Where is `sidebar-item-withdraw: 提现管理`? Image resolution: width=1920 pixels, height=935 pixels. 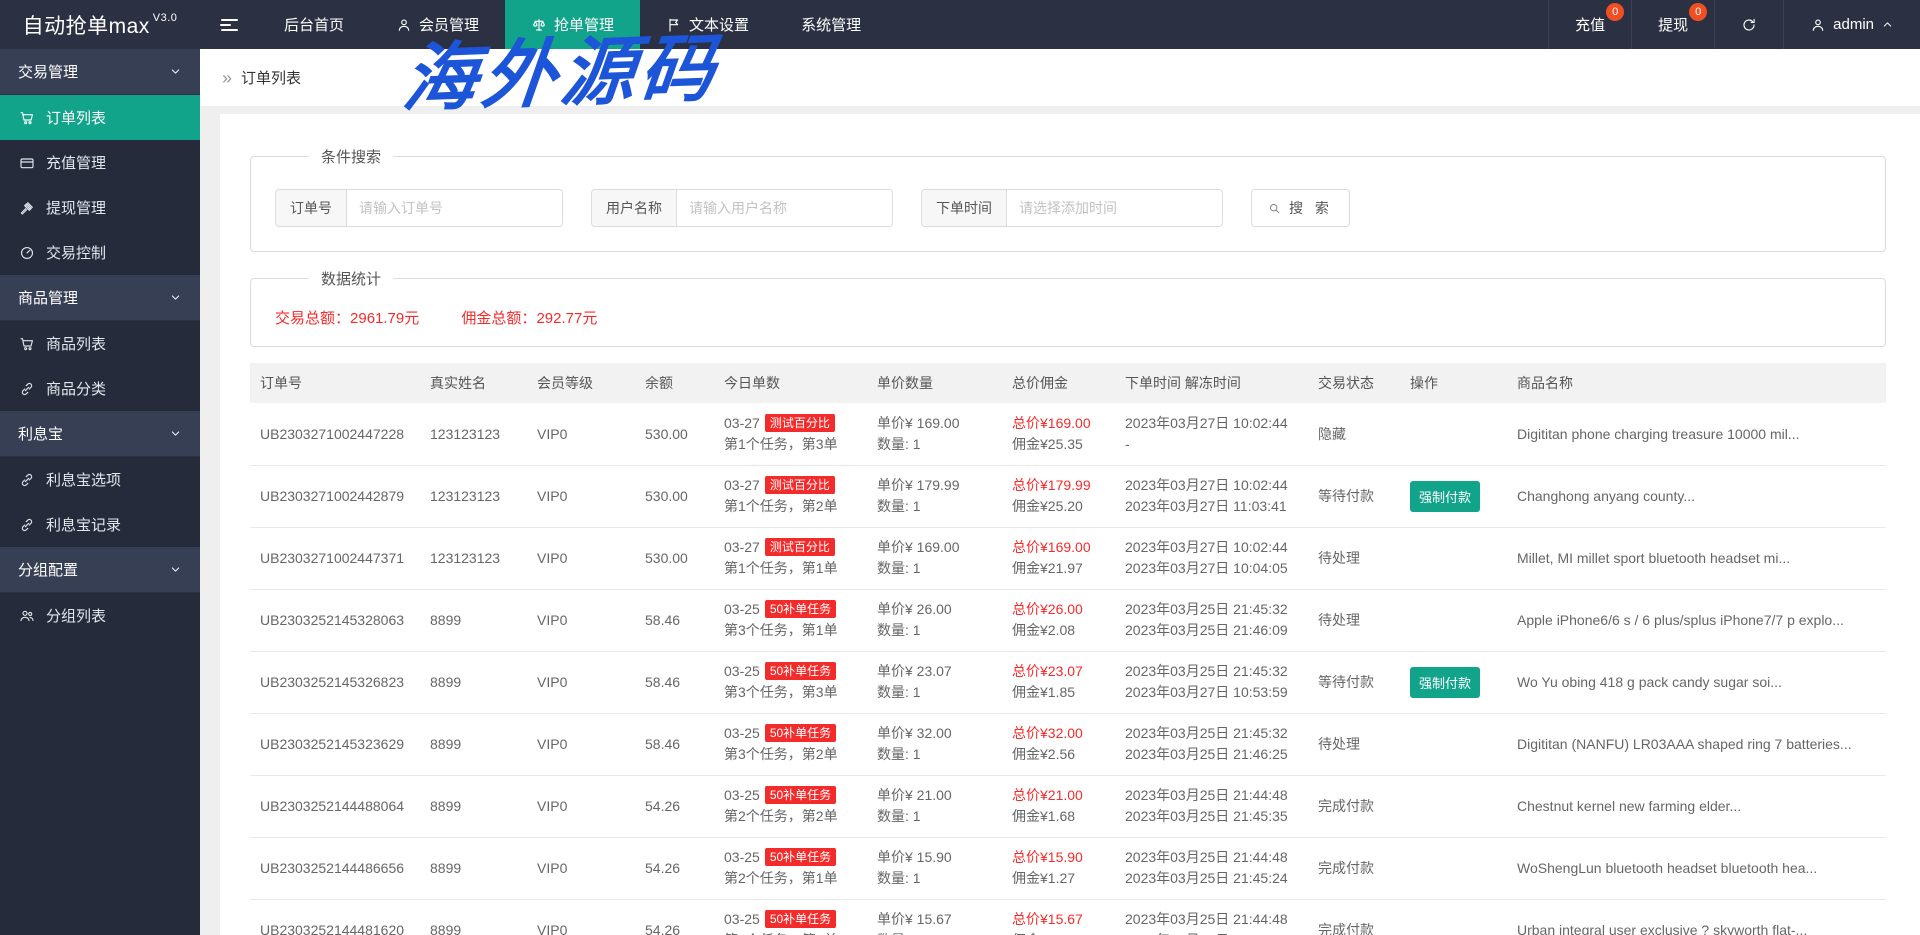 sidebar-item-withdraw: 提现管理 is located at coordinates (100, 207).